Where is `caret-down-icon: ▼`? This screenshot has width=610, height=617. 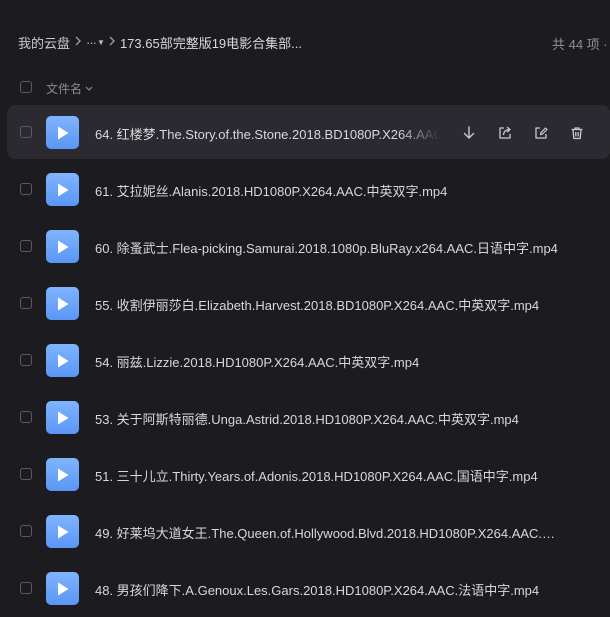 caret-down-icon: ▼ is located at coordinates (101, 42).